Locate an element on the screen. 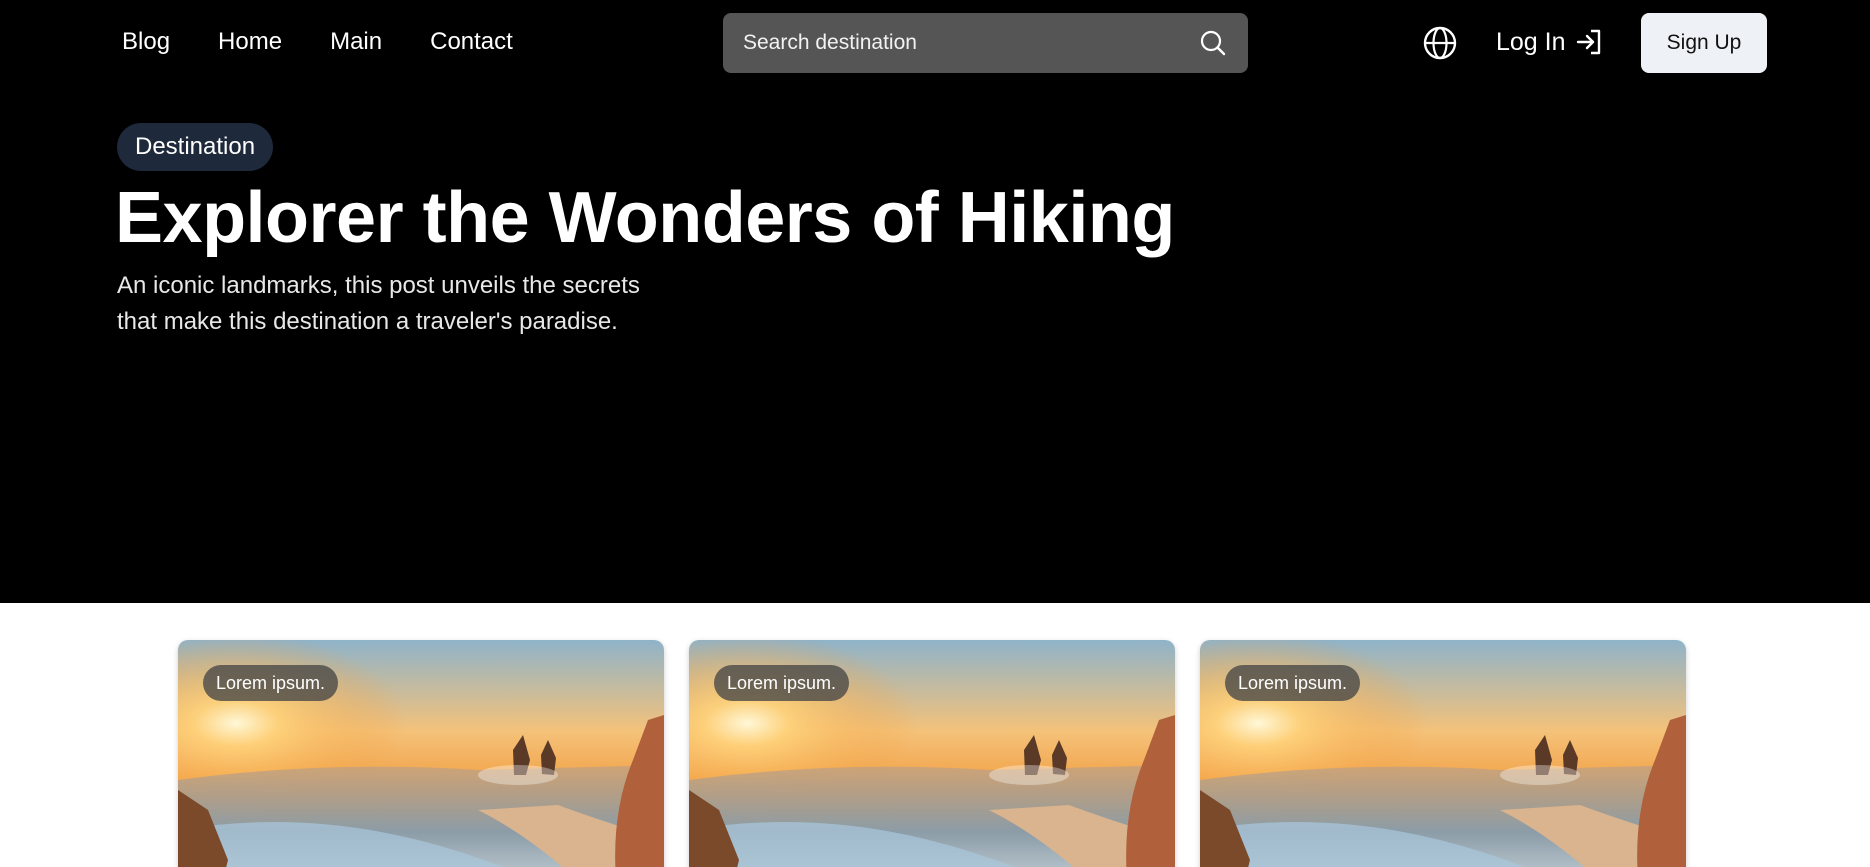 This screenshot has height=867, width=1870. nav-link-contact: Contact is located at coordinates (471, 42).